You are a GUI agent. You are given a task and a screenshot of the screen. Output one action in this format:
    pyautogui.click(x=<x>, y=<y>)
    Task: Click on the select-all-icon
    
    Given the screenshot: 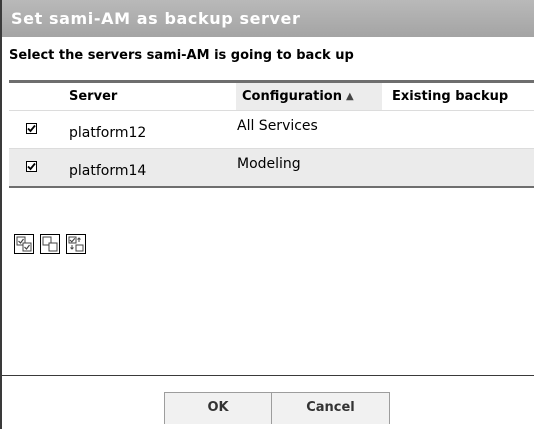 What is the action you would take?
    pyautogui.click(x=24, y=244)
    